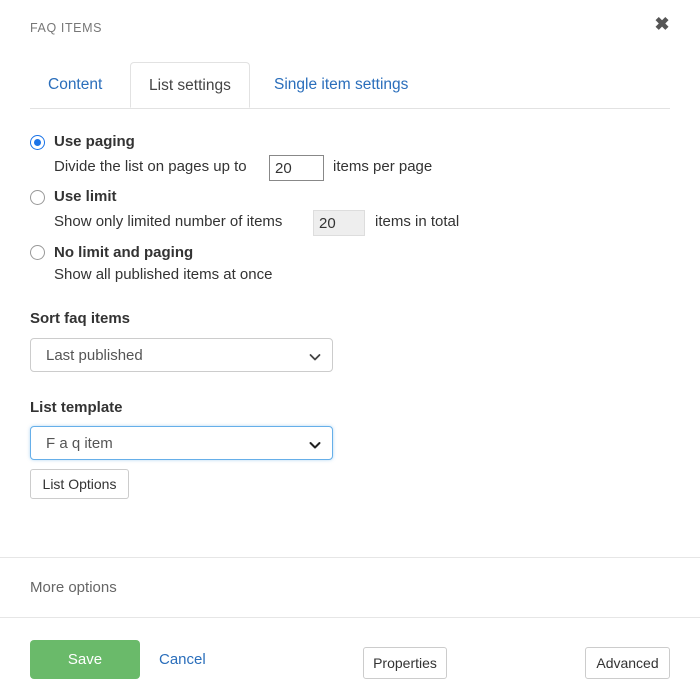 The image size is (700, 700). What do you see at coordinates (662, 24) in the screenshot?
I see `close-icon: ✖` at bounding box center [662, 24].